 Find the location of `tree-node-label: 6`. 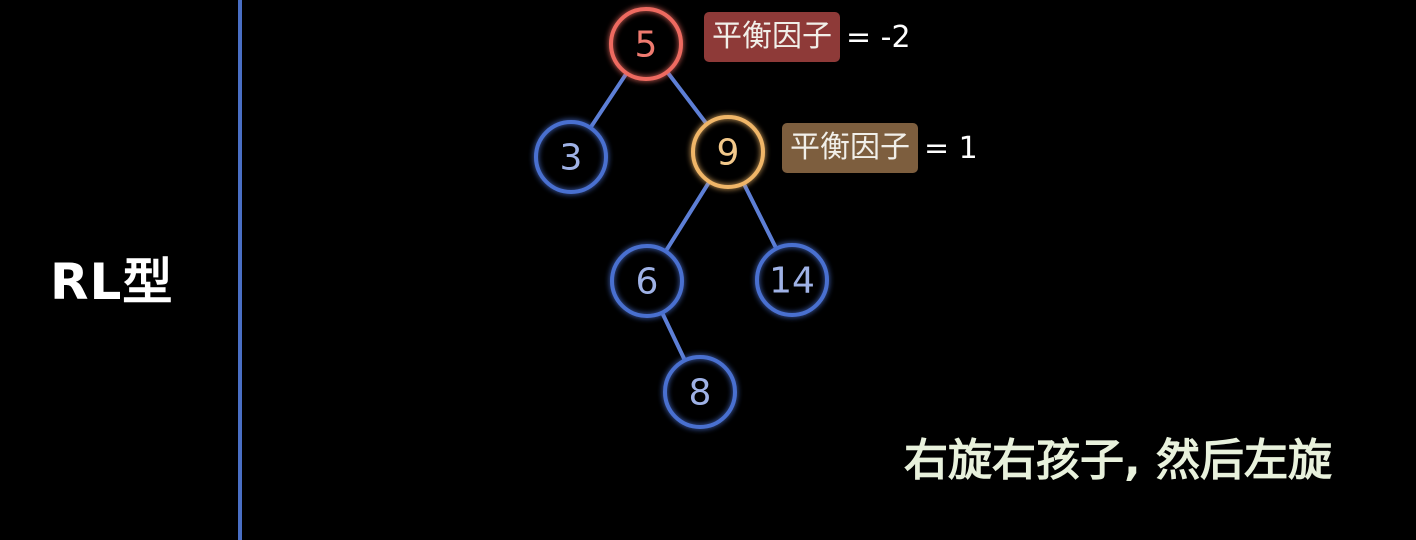

tree-node-label: 6 is located at coordinates (647, 282).